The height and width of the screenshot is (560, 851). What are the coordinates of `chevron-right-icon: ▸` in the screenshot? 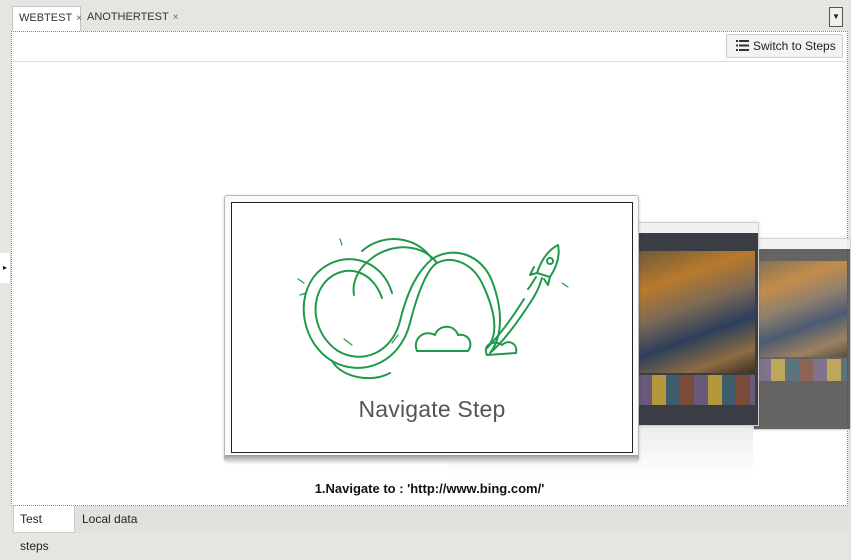 It's located at (4, 267).